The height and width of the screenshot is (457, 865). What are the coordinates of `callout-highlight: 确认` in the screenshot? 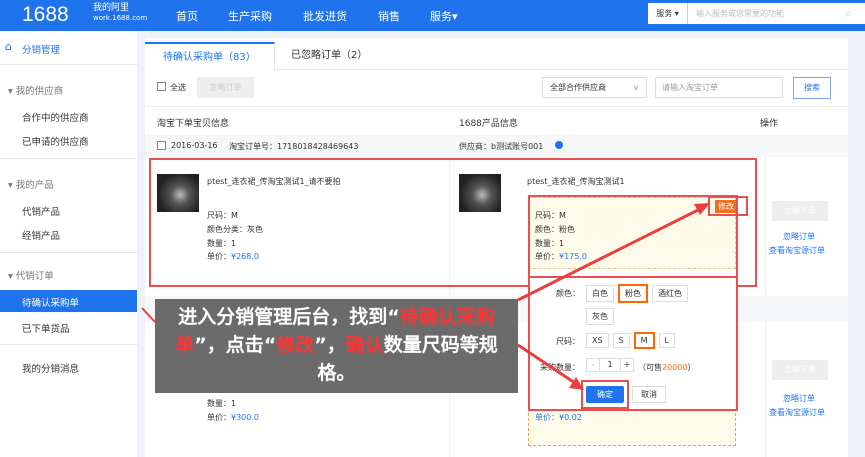 It's located at (364, 345).